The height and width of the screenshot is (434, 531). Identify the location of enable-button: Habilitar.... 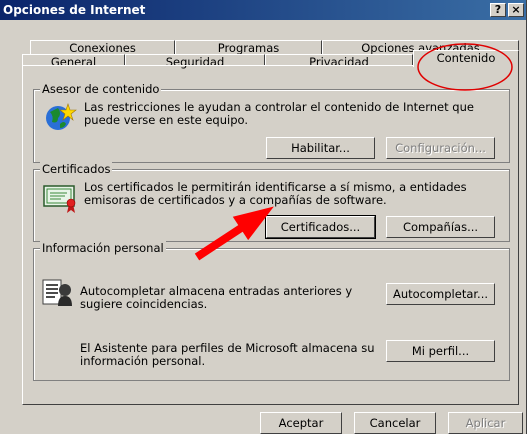
(320, 148).